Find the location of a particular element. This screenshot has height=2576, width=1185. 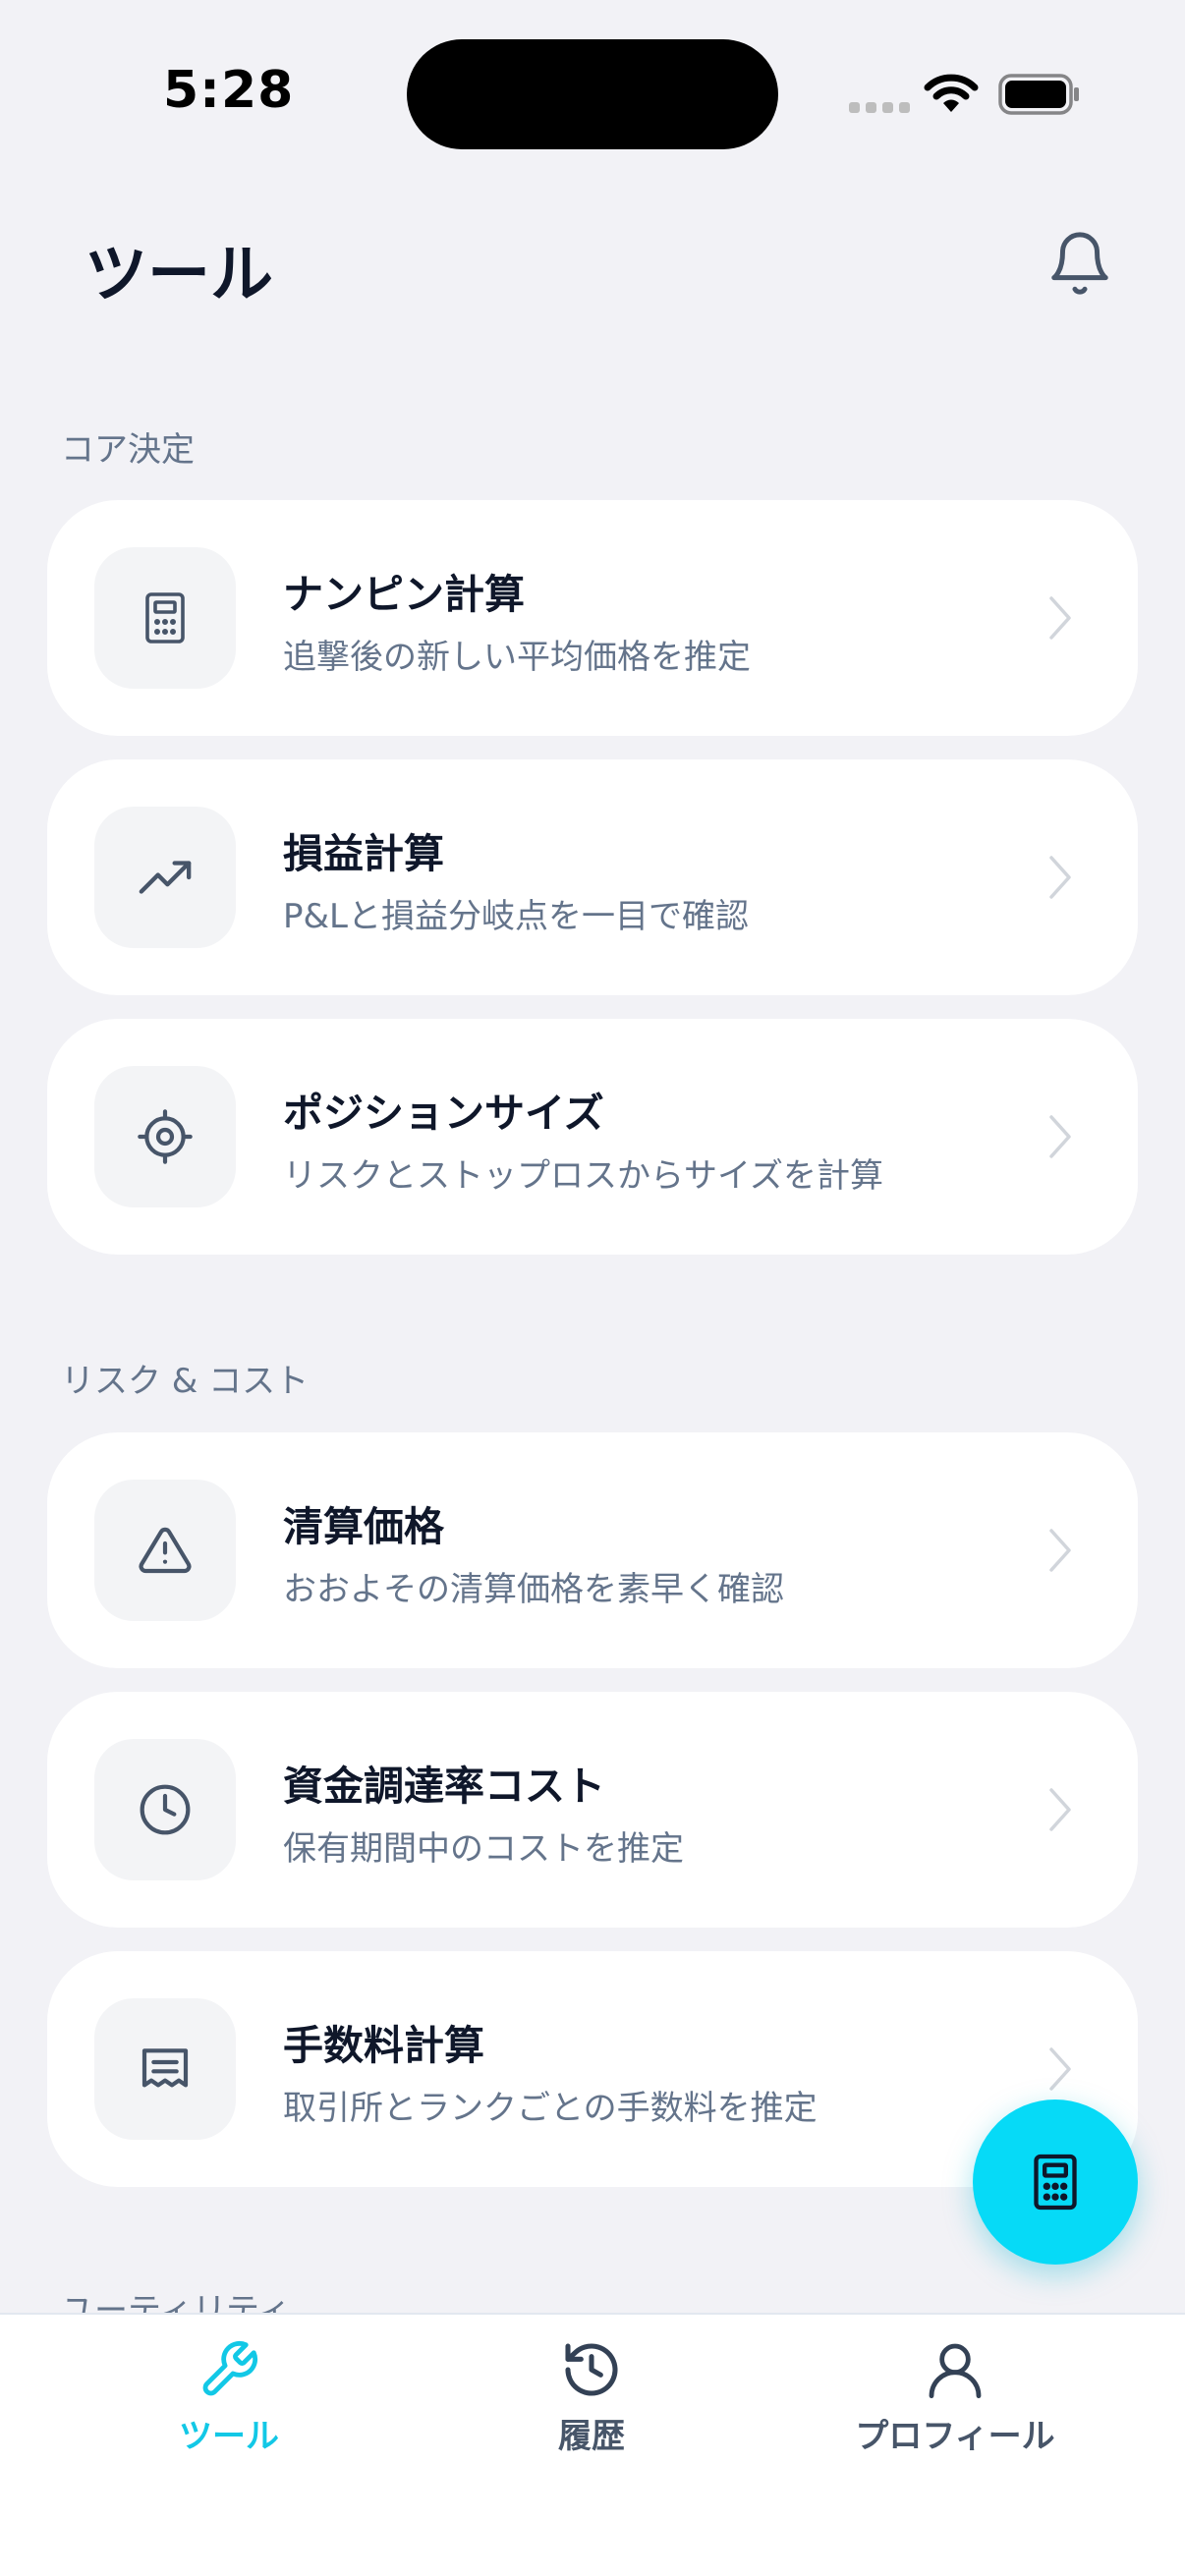

alert-triangle-icon is located at coordinates (166, 1550).